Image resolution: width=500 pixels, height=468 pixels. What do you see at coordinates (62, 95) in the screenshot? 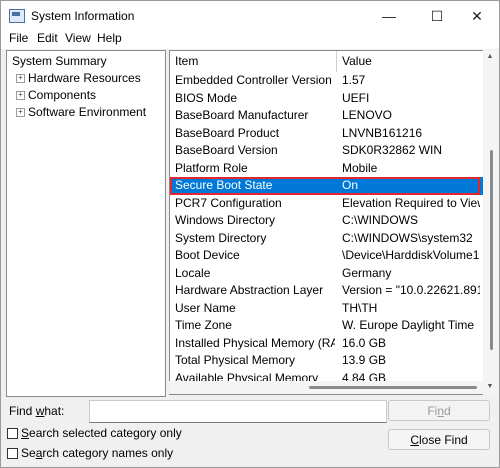
I see `tree-item-components: Components` at bounding box center [62, 95].